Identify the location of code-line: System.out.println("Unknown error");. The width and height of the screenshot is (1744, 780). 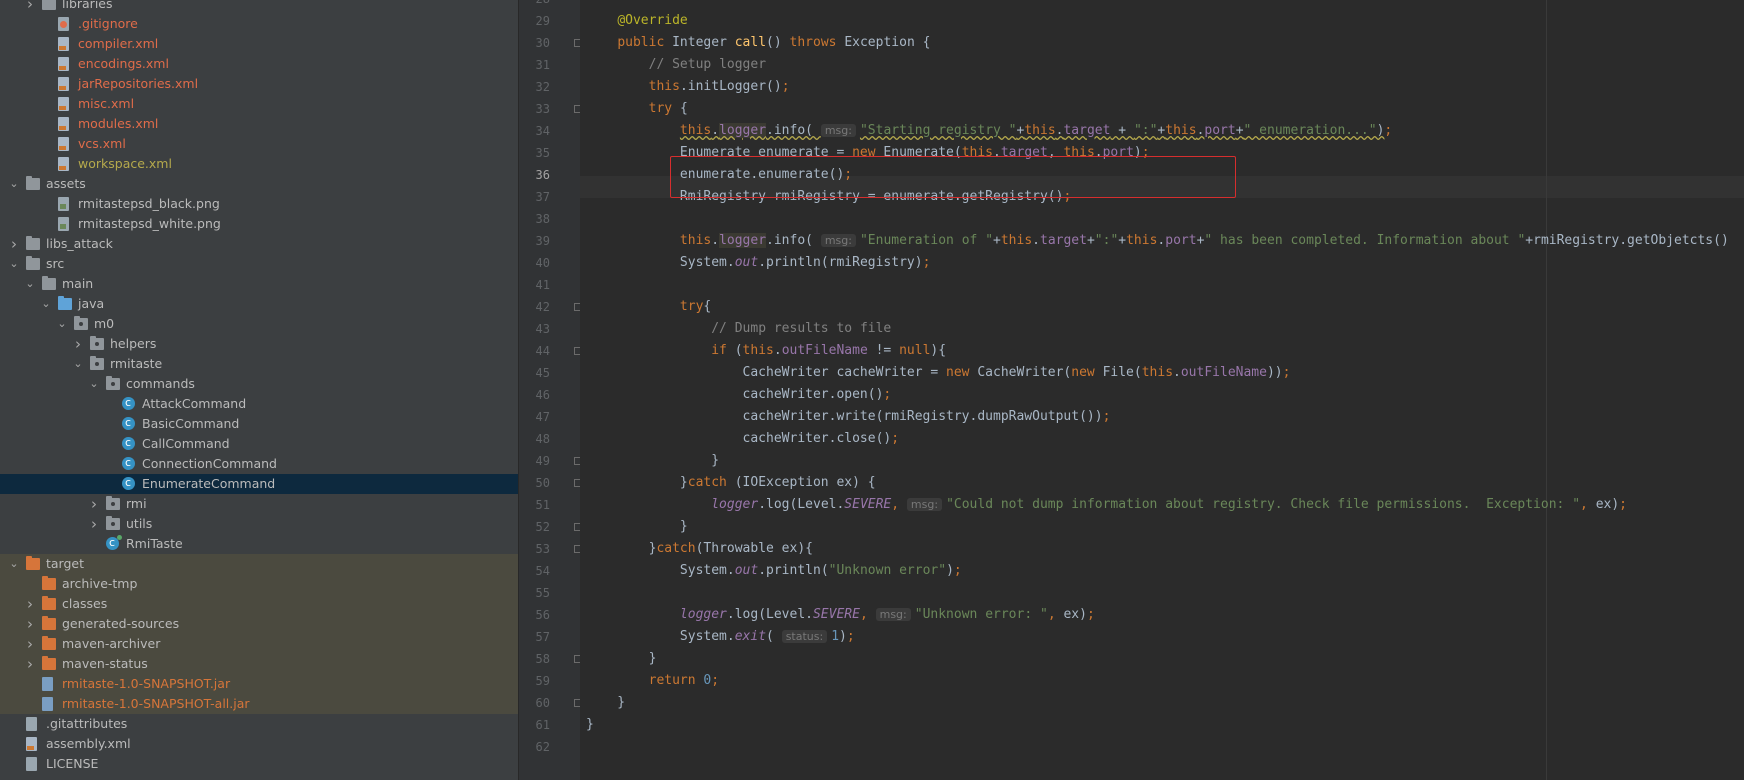
(774, 571).